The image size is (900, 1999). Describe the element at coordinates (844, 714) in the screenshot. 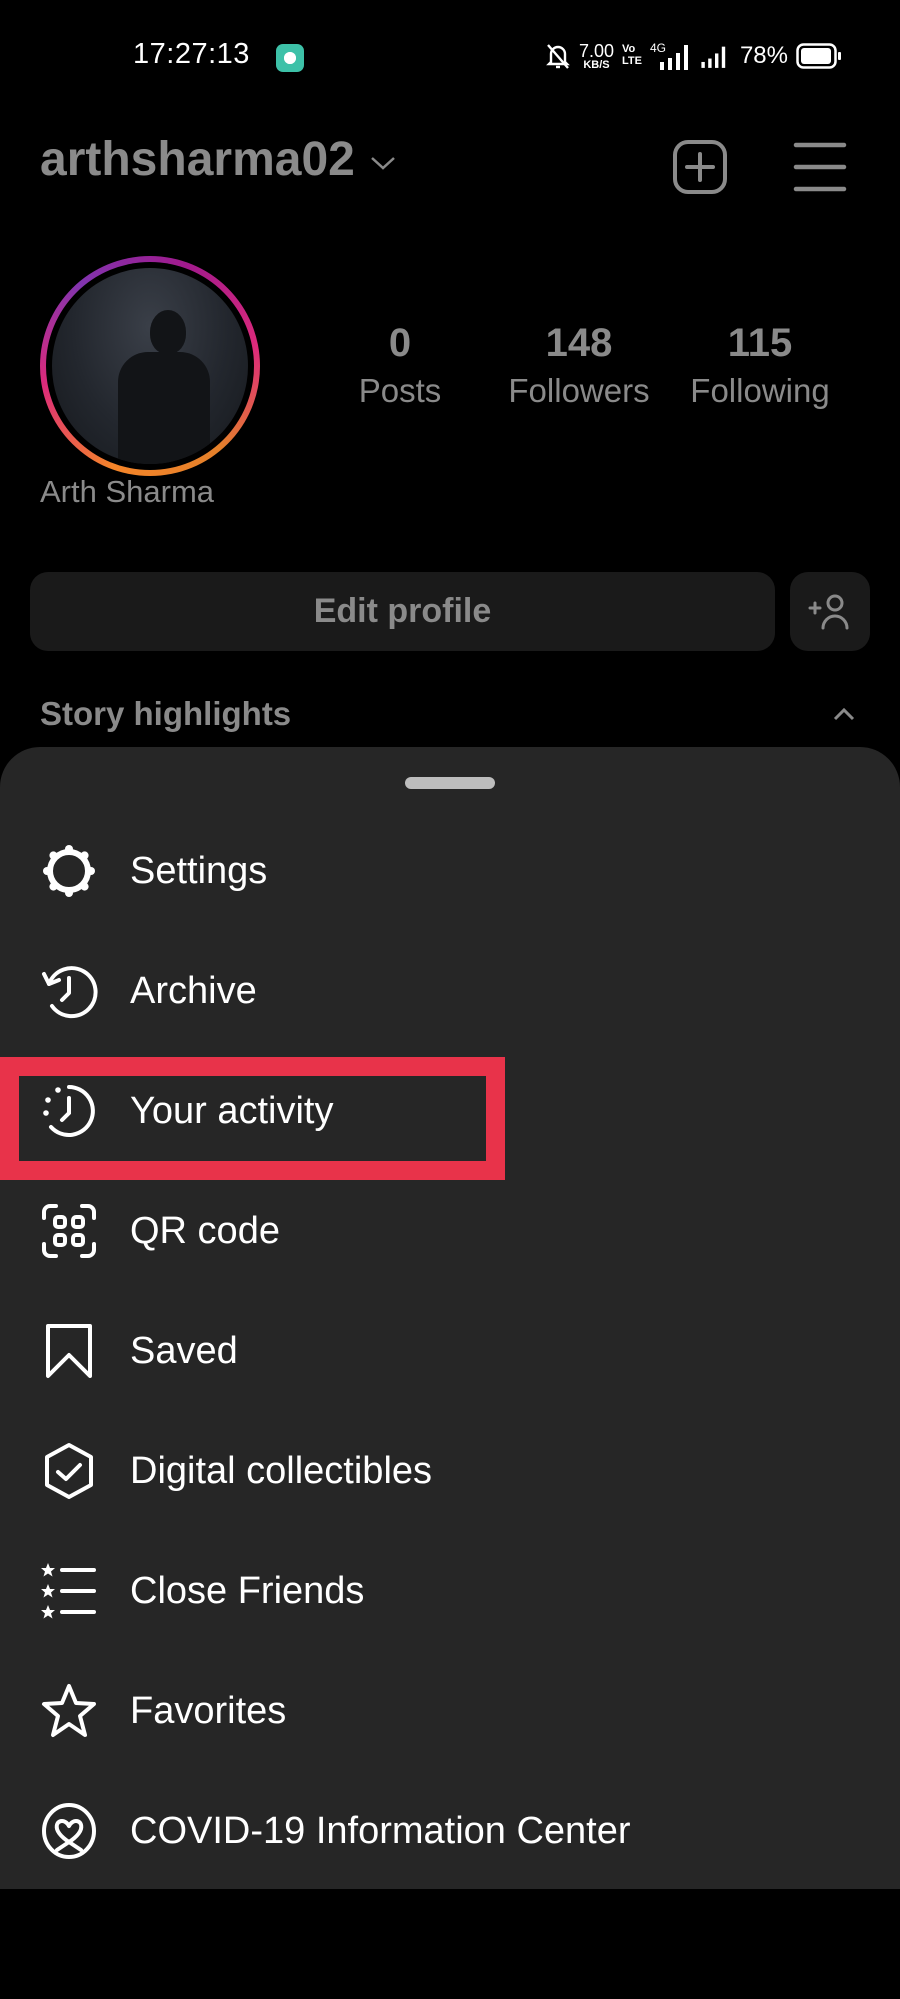

I see `chevron-up-icon` at that location.